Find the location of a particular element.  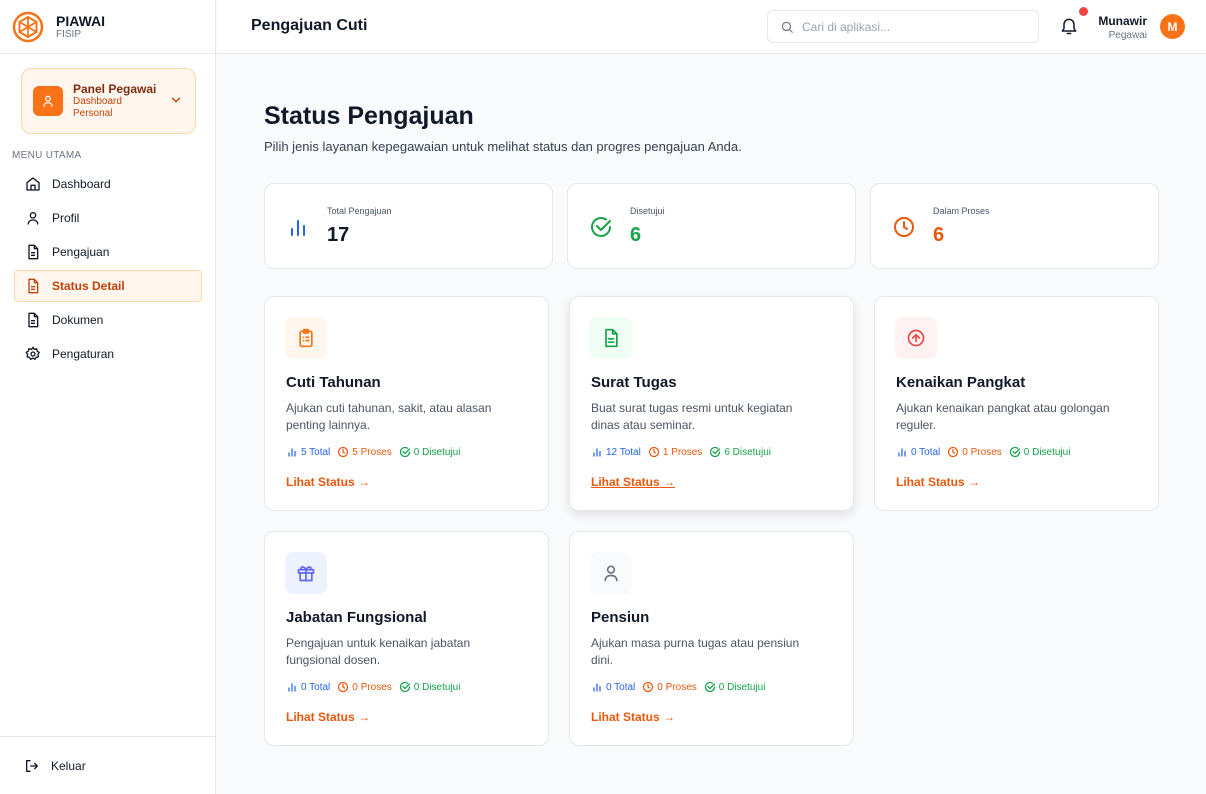

user-role: Pegawai is located at coordinates (1127, 35).